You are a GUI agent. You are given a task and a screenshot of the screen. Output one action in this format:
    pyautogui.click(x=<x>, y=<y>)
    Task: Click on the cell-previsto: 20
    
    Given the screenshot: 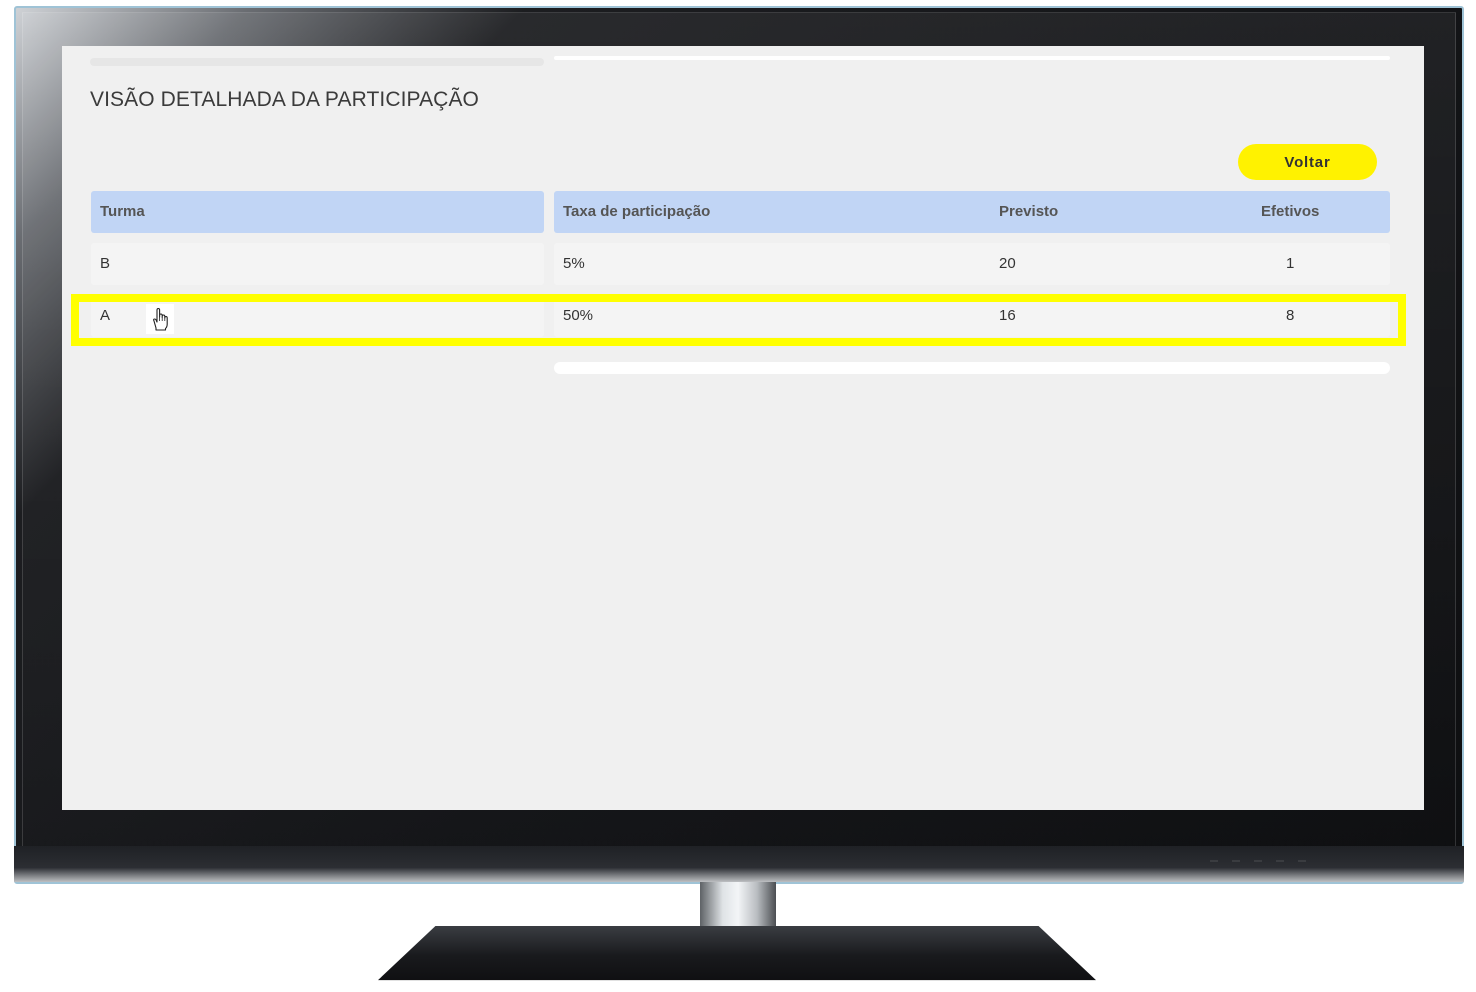 What is the action you would take?
    pyautogui.click(x=1007, y=263)
    